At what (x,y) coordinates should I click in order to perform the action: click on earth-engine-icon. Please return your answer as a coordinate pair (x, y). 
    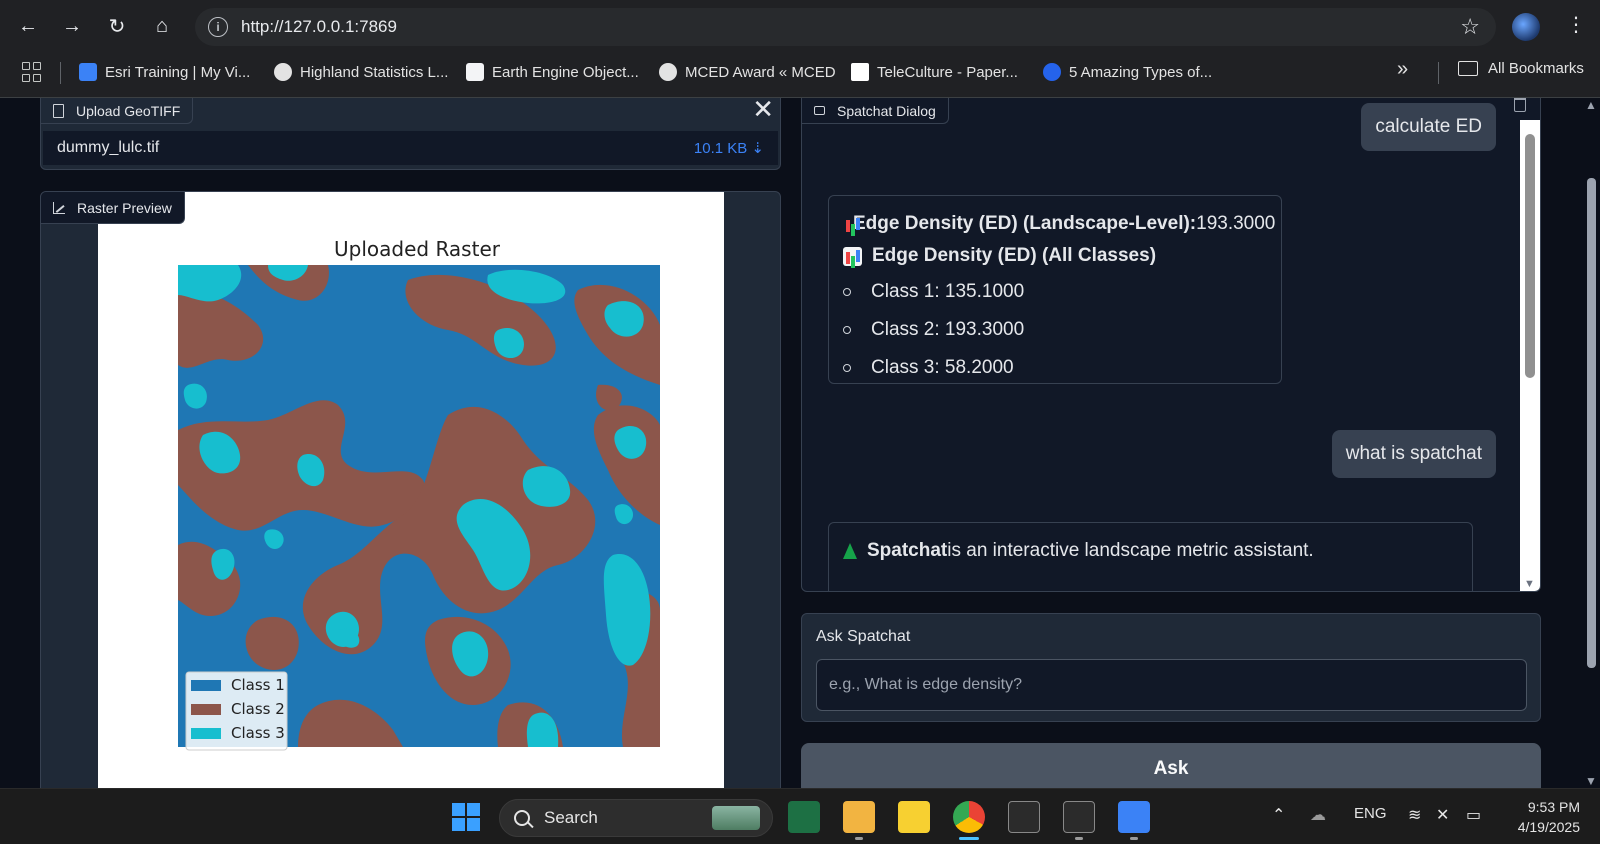
    Looking at the image, I should click on (475, 72).